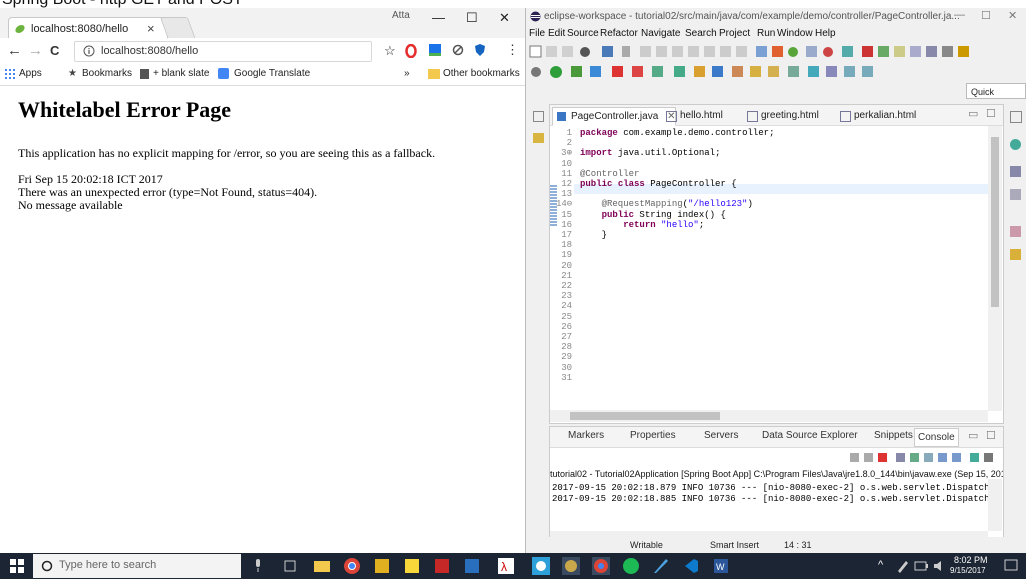  What do you see at coordinates (181, 73) in the screenshot?
I see `bookmark-blank-slate: + blank slate` at bounding box center [181, 73].